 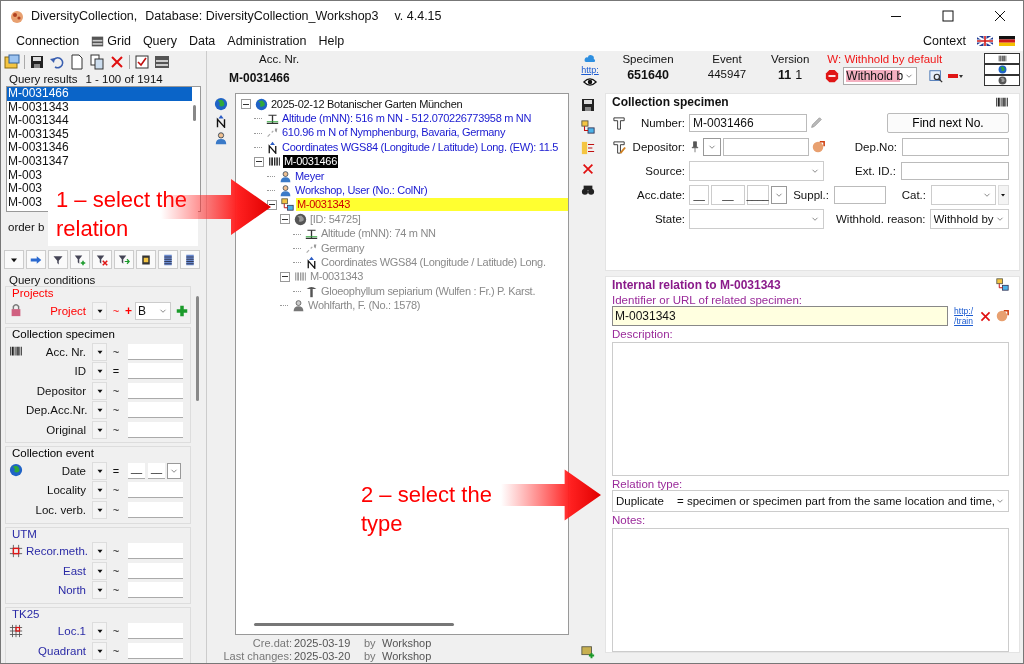 What do you see at coordinates (14, 259) in the screenshot?
I see `dropdown-button` at bounding box center [14, 259].